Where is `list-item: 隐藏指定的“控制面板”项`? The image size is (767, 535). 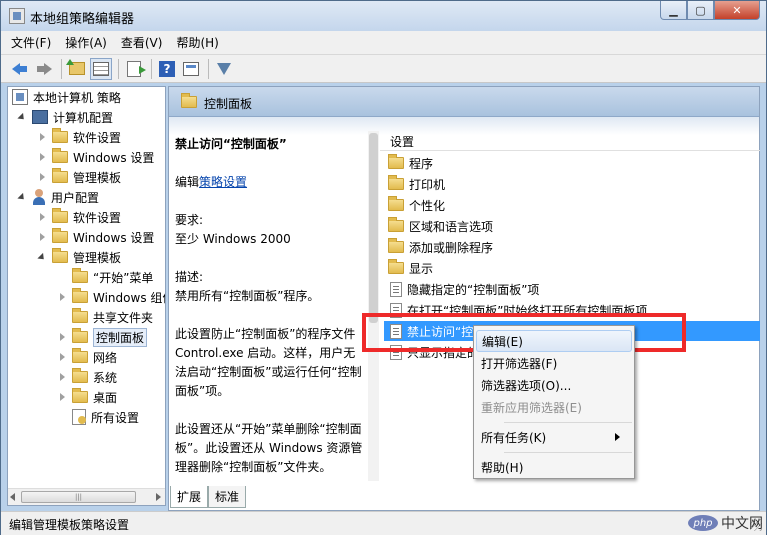
list-item: 隐藏指定的“控制面板”项 is located at coordinates (572, 289).